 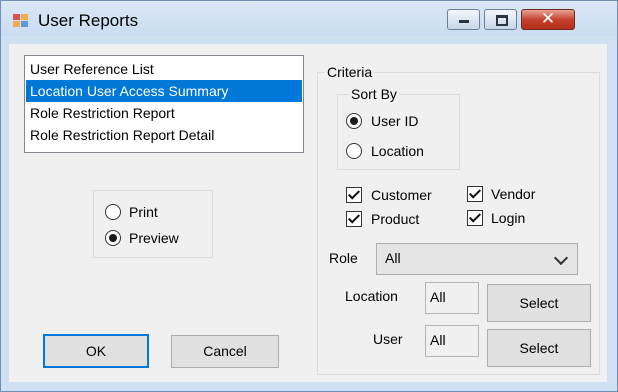 I want to click on sort-location-label: Location, so click(x=397, y=151).